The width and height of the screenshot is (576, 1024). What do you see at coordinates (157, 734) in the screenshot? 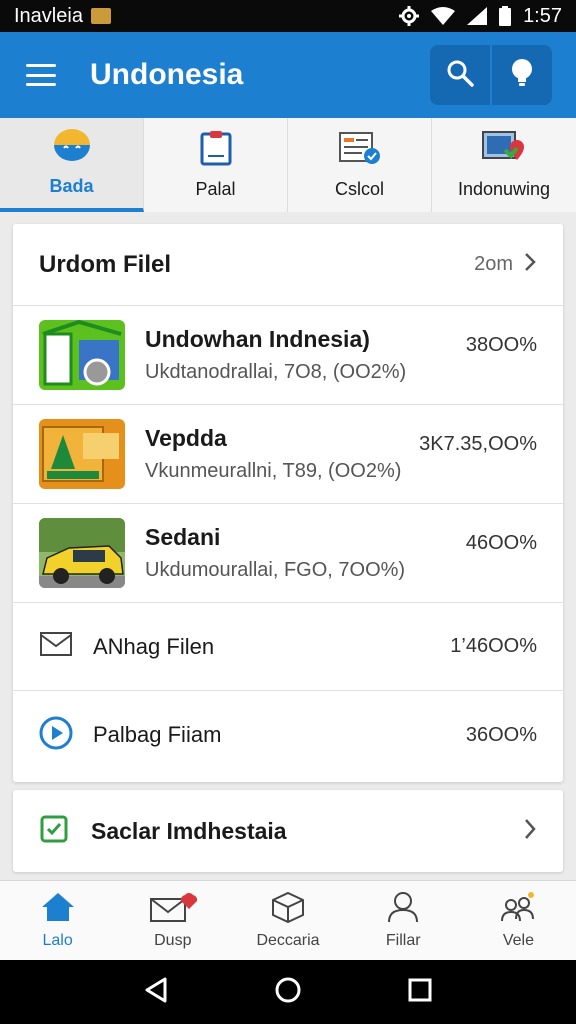
I see `row-title: Palbag Fiiam` at bounding box center [157, 734].